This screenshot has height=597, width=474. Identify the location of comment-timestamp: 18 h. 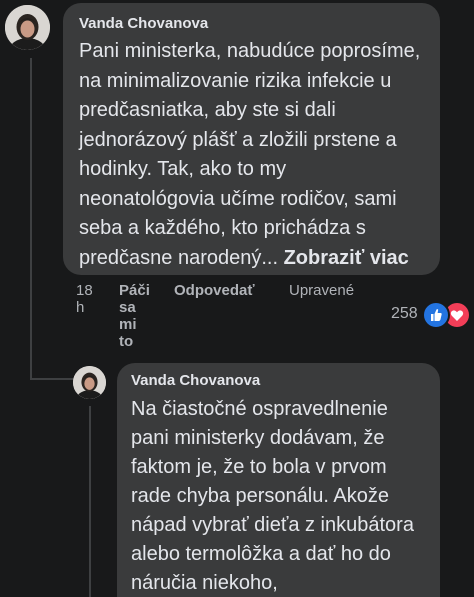
(87, 299).